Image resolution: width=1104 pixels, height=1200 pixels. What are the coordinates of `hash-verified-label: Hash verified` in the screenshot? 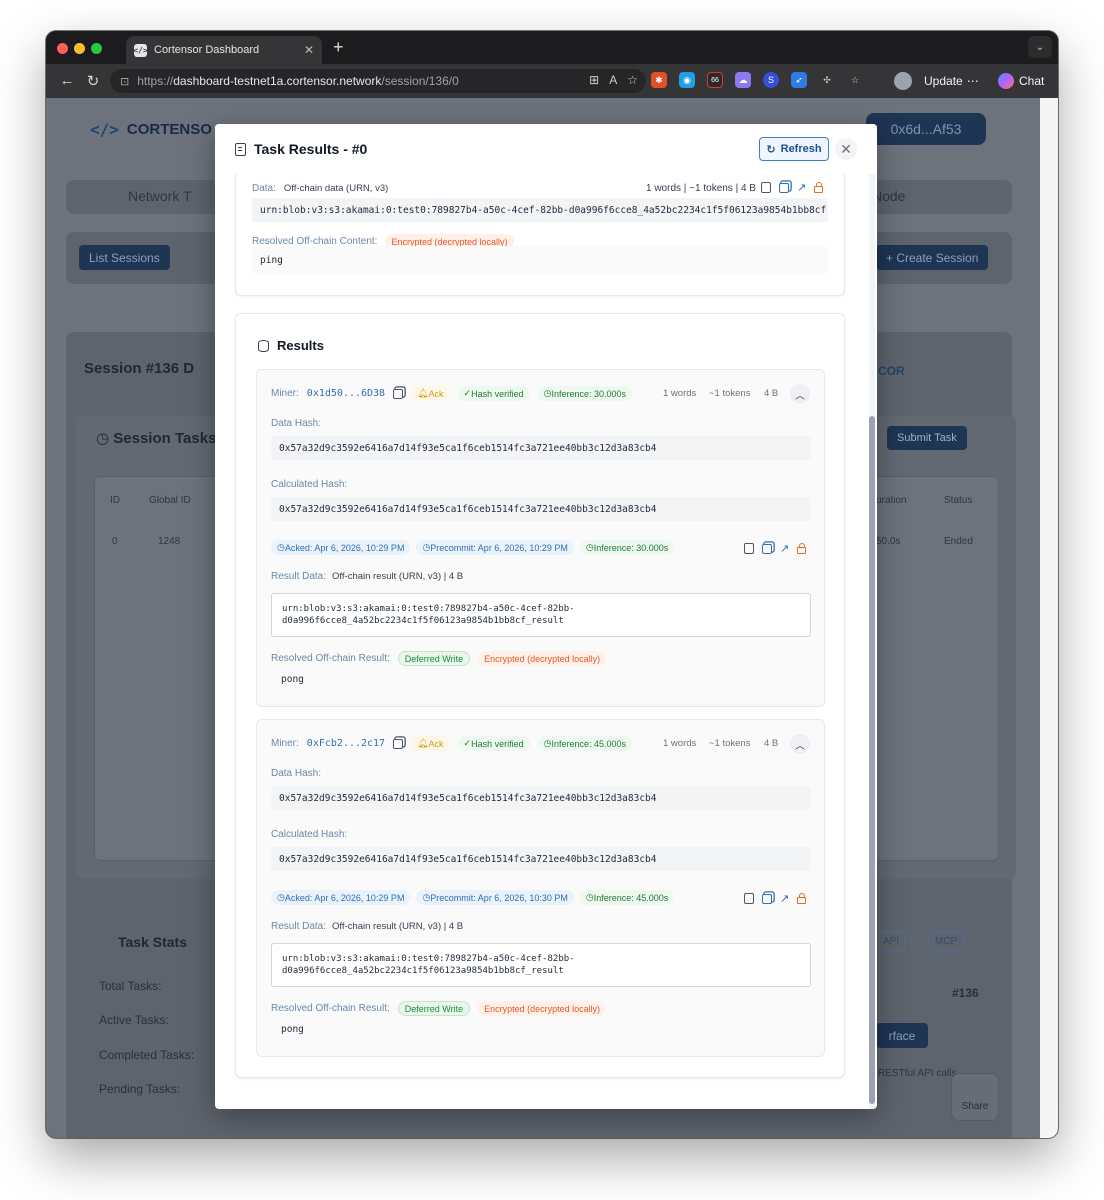 It's located at (497, 393).